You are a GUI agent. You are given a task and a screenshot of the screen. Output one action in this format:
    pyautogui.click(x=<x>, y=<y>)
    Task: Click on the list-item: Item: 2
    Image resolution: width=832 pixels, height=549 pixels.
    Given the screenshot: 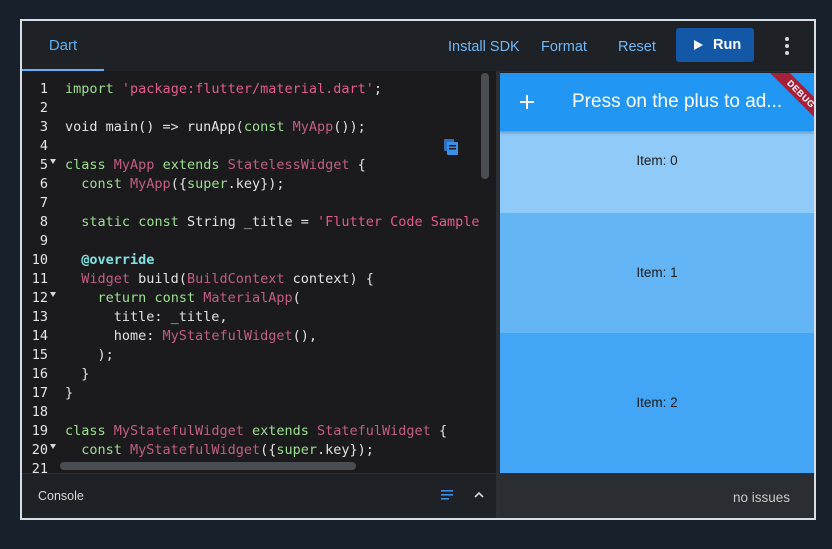 What is the action you would take?
    pyautogui.click(x=657, y=403)
    